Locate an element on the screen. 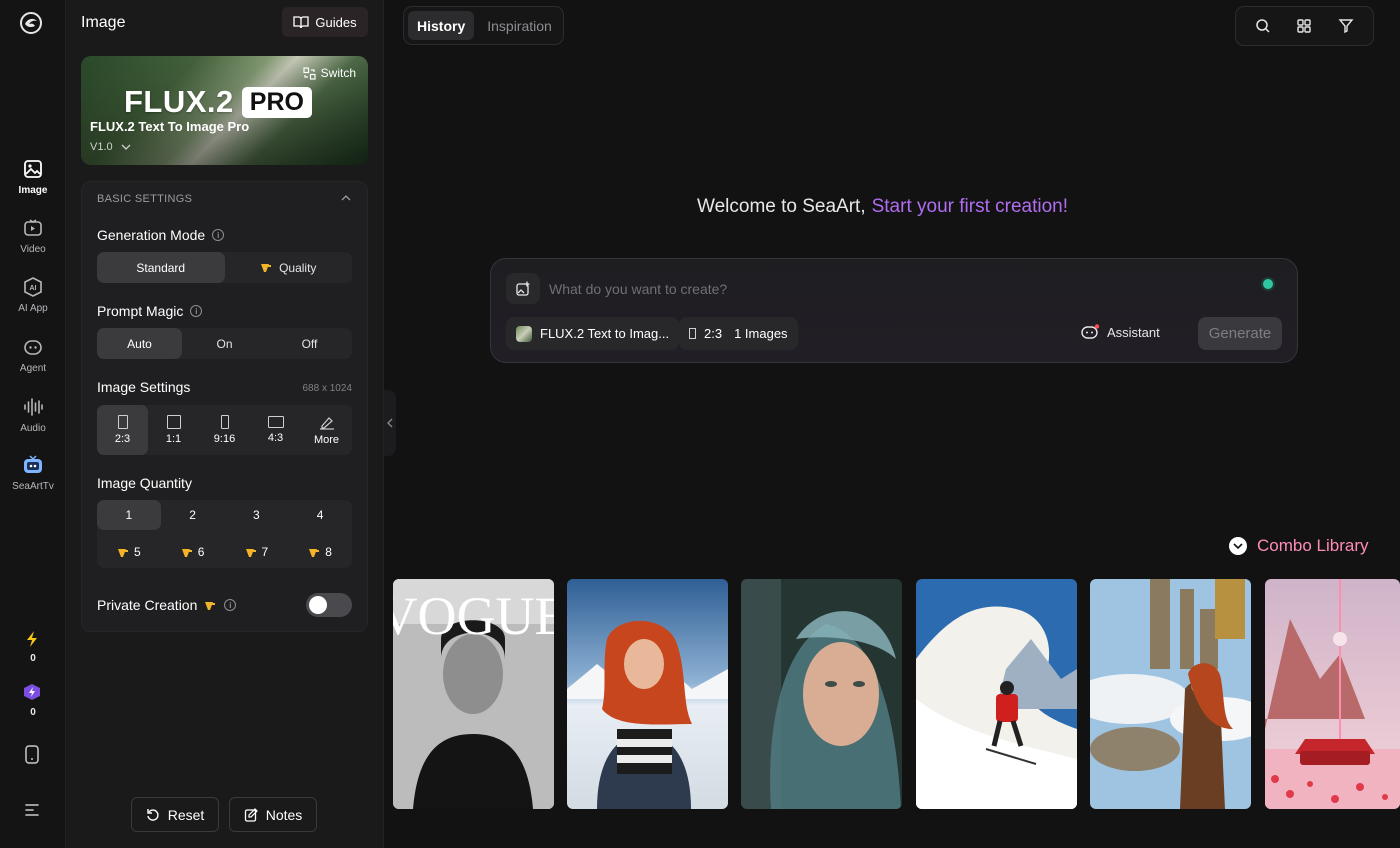 The width and height of the screenshot is (1400, 848). prompt-magic-on: On is located at coordinates (224, 343).